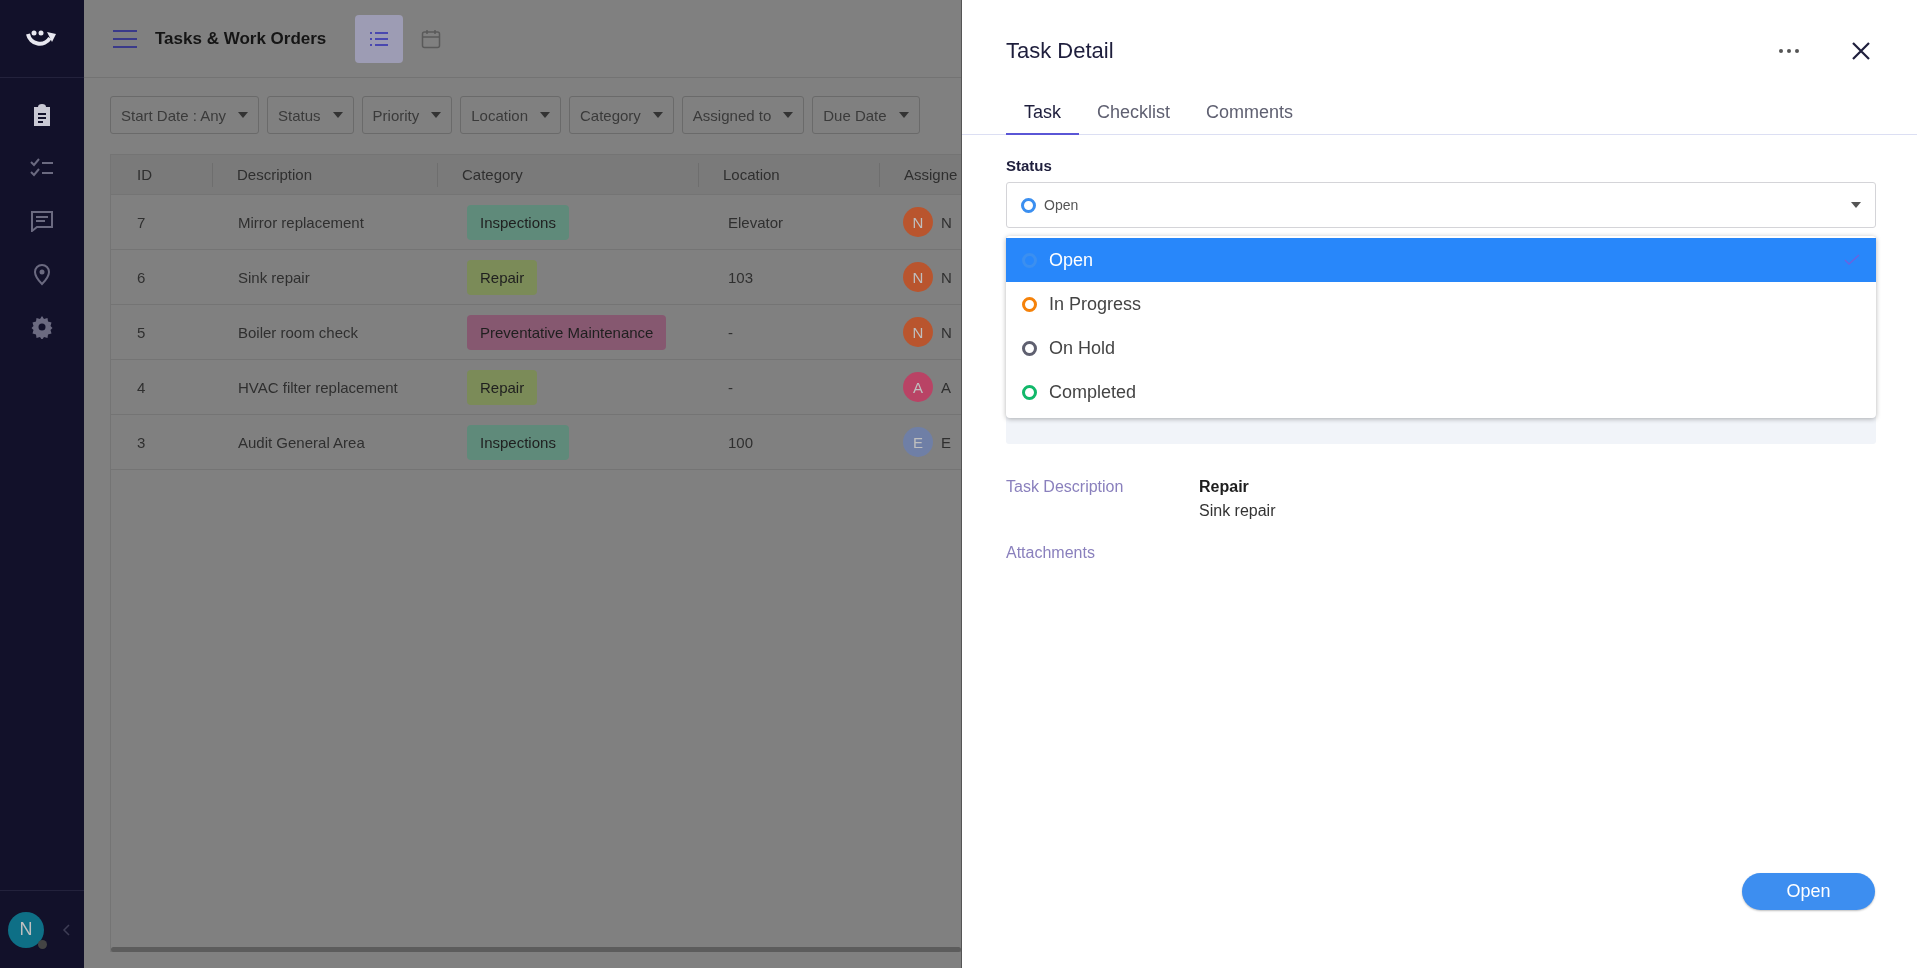 The width and height of the screenshot is (1917, 968). What do you see at coordinates (407, 115) in the screenshot?
I see `filter-dropdown: Priority` at bounding box center [407, 115].